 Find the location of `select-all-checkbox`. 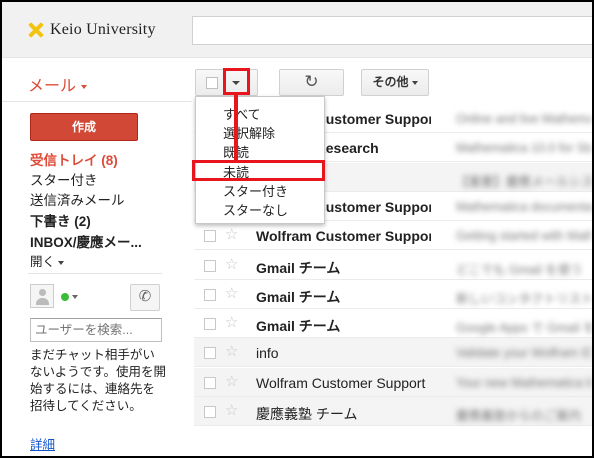

select-all-checkbox is located at coordinates (212, 83).